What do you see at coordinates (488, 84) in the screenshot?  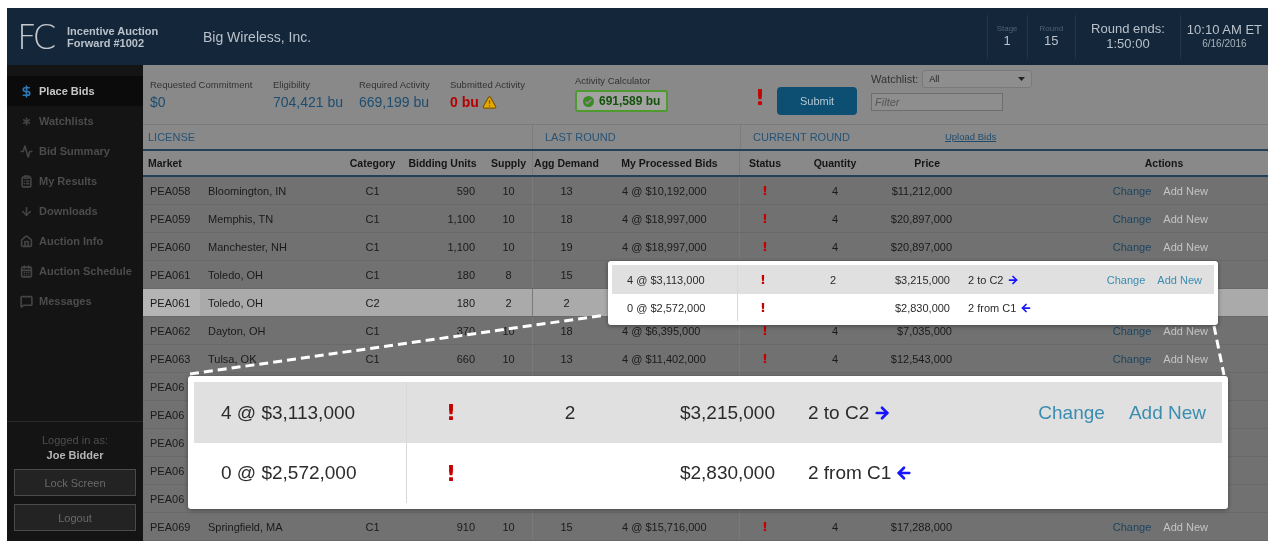 I see `metric-label: Submitted Activity` at bounding box center [488, 84].